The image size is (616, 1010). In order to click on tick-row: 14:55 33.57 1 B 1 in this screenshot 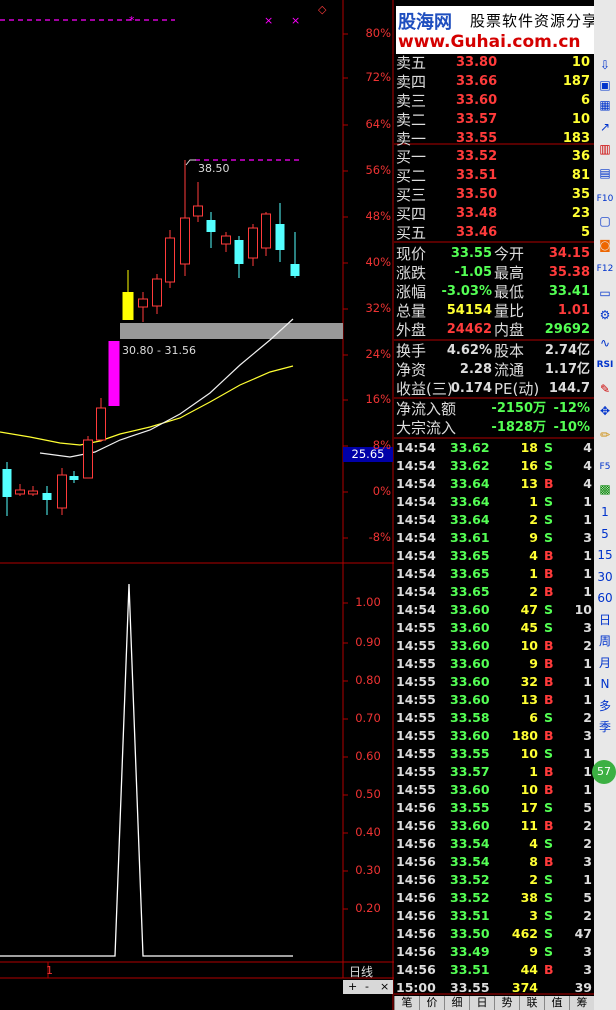, I will do `click(494, 772)`.